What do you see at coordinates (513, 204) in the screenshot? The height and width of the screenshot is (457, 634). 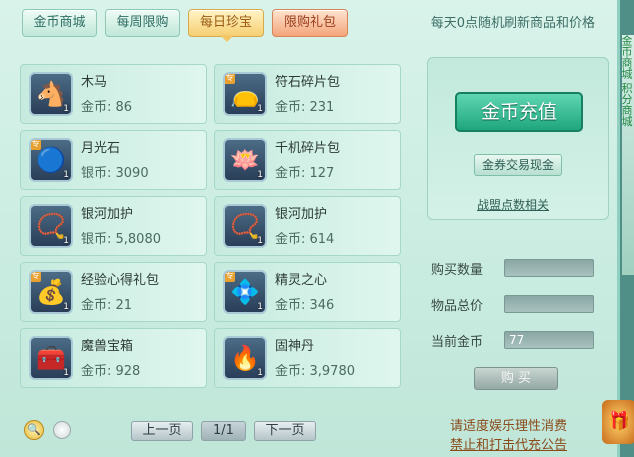 I see `alliance-points-link: 战盟点数相关` at bounding box center [513, 204].